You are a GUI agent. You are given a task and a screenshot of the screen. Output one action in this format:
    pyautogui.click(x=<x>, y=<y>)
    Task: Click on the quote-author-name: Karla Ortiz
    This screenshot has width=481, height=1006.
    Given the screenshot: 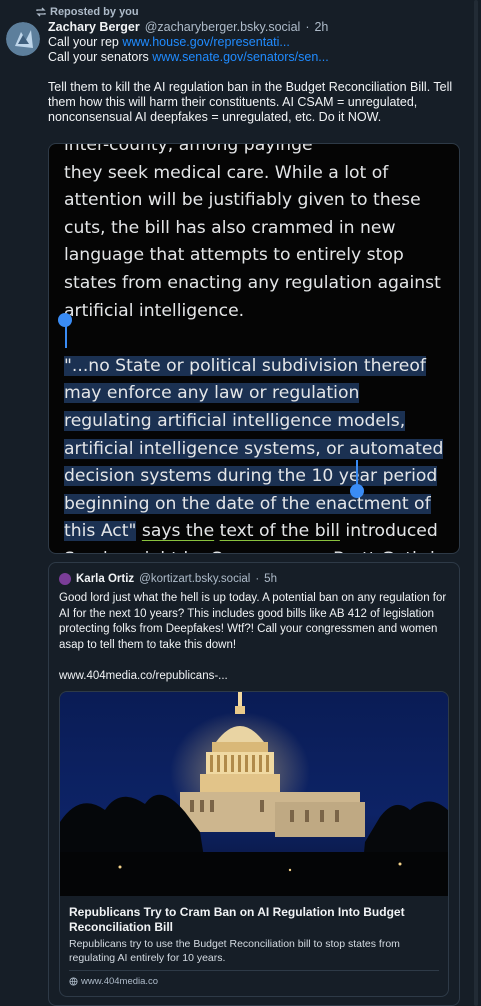 What is the action you would take?
    pyautogui.click(x=105, y=579)
    